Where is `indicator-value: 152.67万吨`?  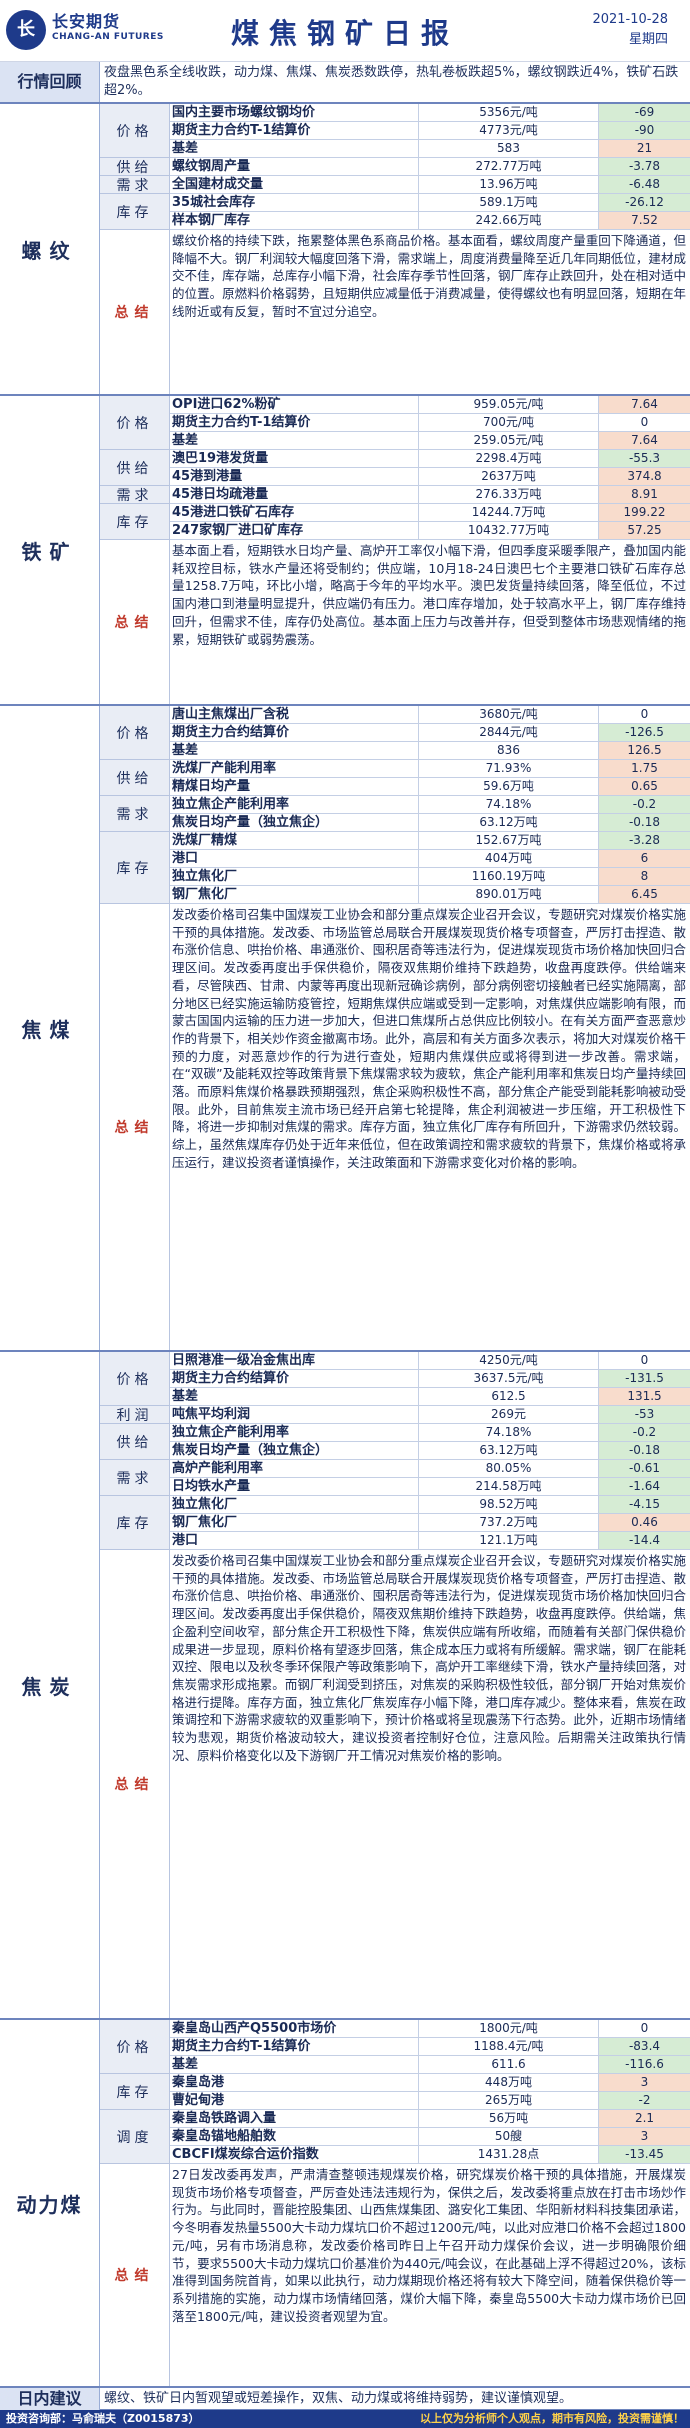 indicator-value: 152.67万吨 is located at coordinates (508, 840).